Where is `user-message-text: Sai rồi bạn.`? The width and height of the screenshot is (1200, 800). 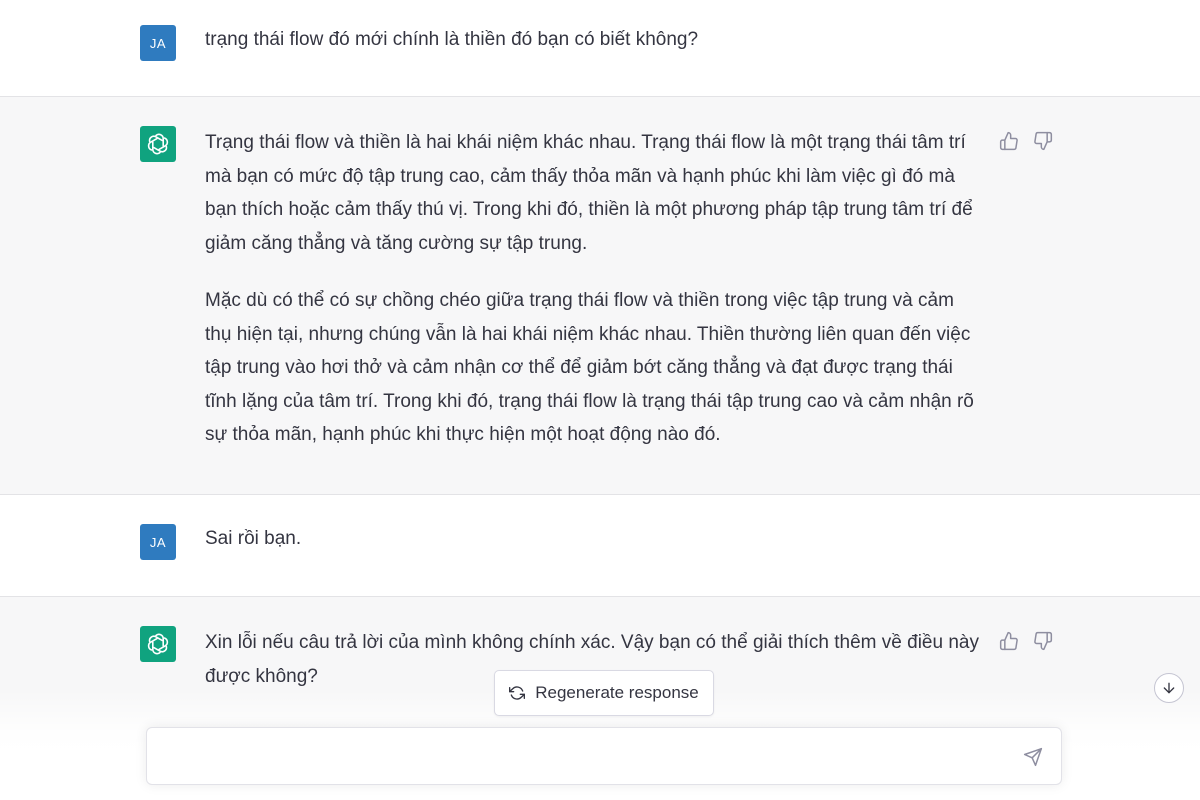
user-message-text: Sai rồi bạn. is located at coordinates (253, 538).